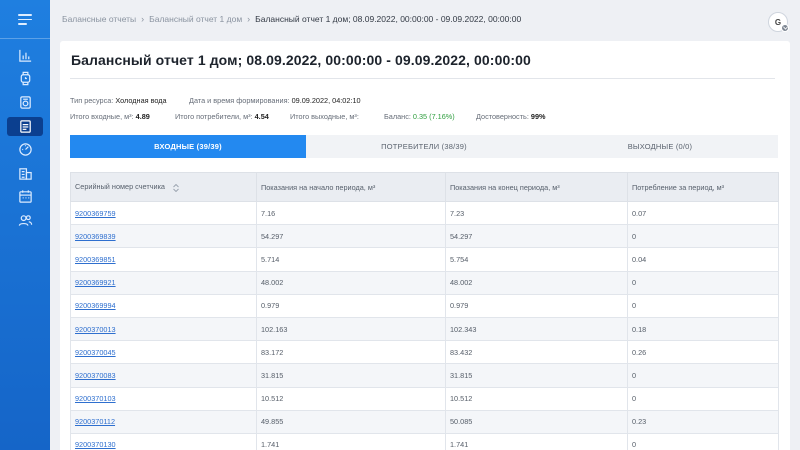 The width and height of the screenshot is (800, 450). I want to click on sort-icon, so click(176, 187).